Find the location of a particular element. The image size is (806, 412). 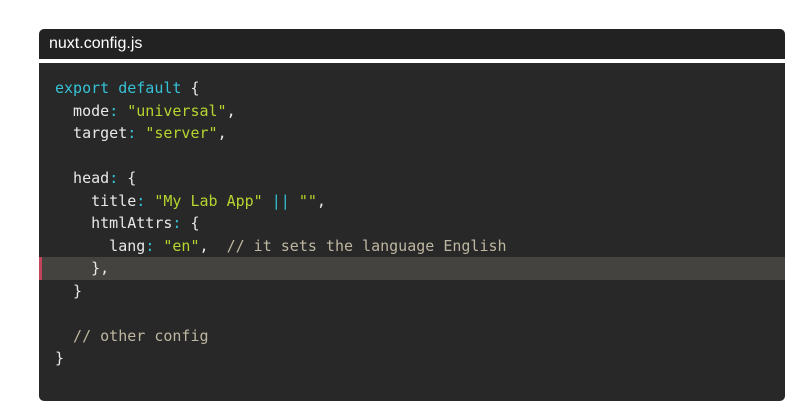

code-line: title: "My Lab App" || "", is located at coordinates (412, 201).